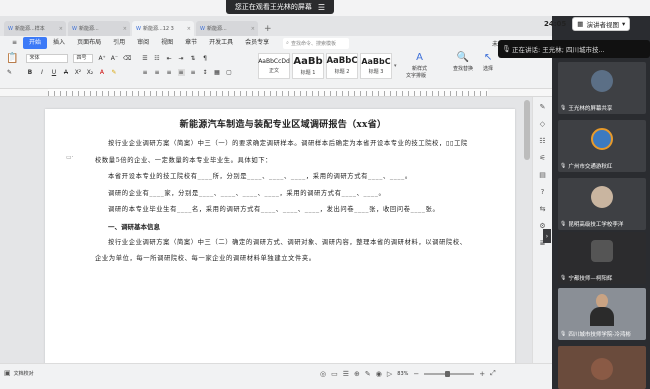 The width and height of the screenshot is (650, 389). Describe the element at coordinates (547, 236) in the screenshot. I see `collapse-panel-icon: ›` at that location.